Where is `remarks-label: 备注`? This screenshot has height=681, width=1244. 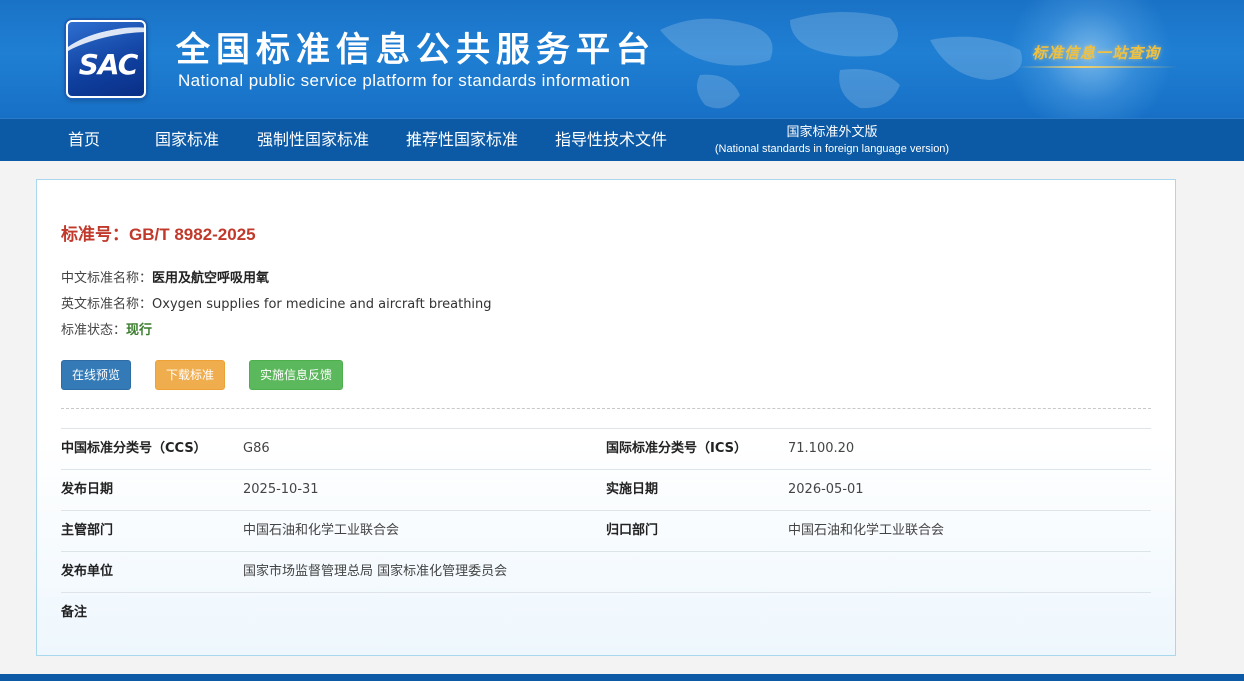
remarks-label: 备注 is located at coordinates (74, 612).